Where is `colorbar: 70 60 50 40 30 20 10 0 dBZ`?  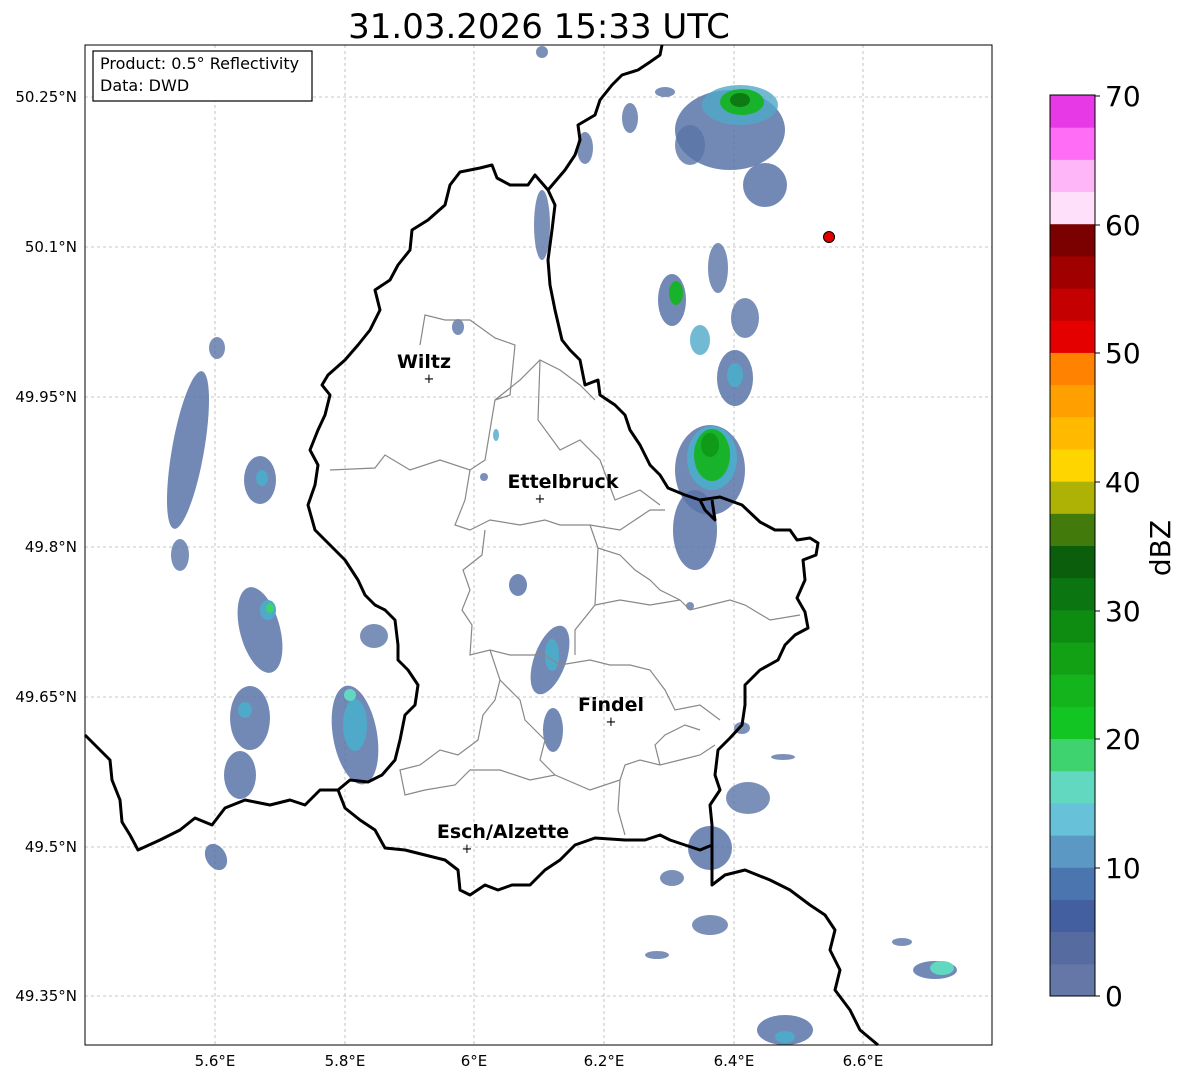
colorbar: 70 60 50 40 30 20 10 0 dBZ is located at coordinates (1113, 546).